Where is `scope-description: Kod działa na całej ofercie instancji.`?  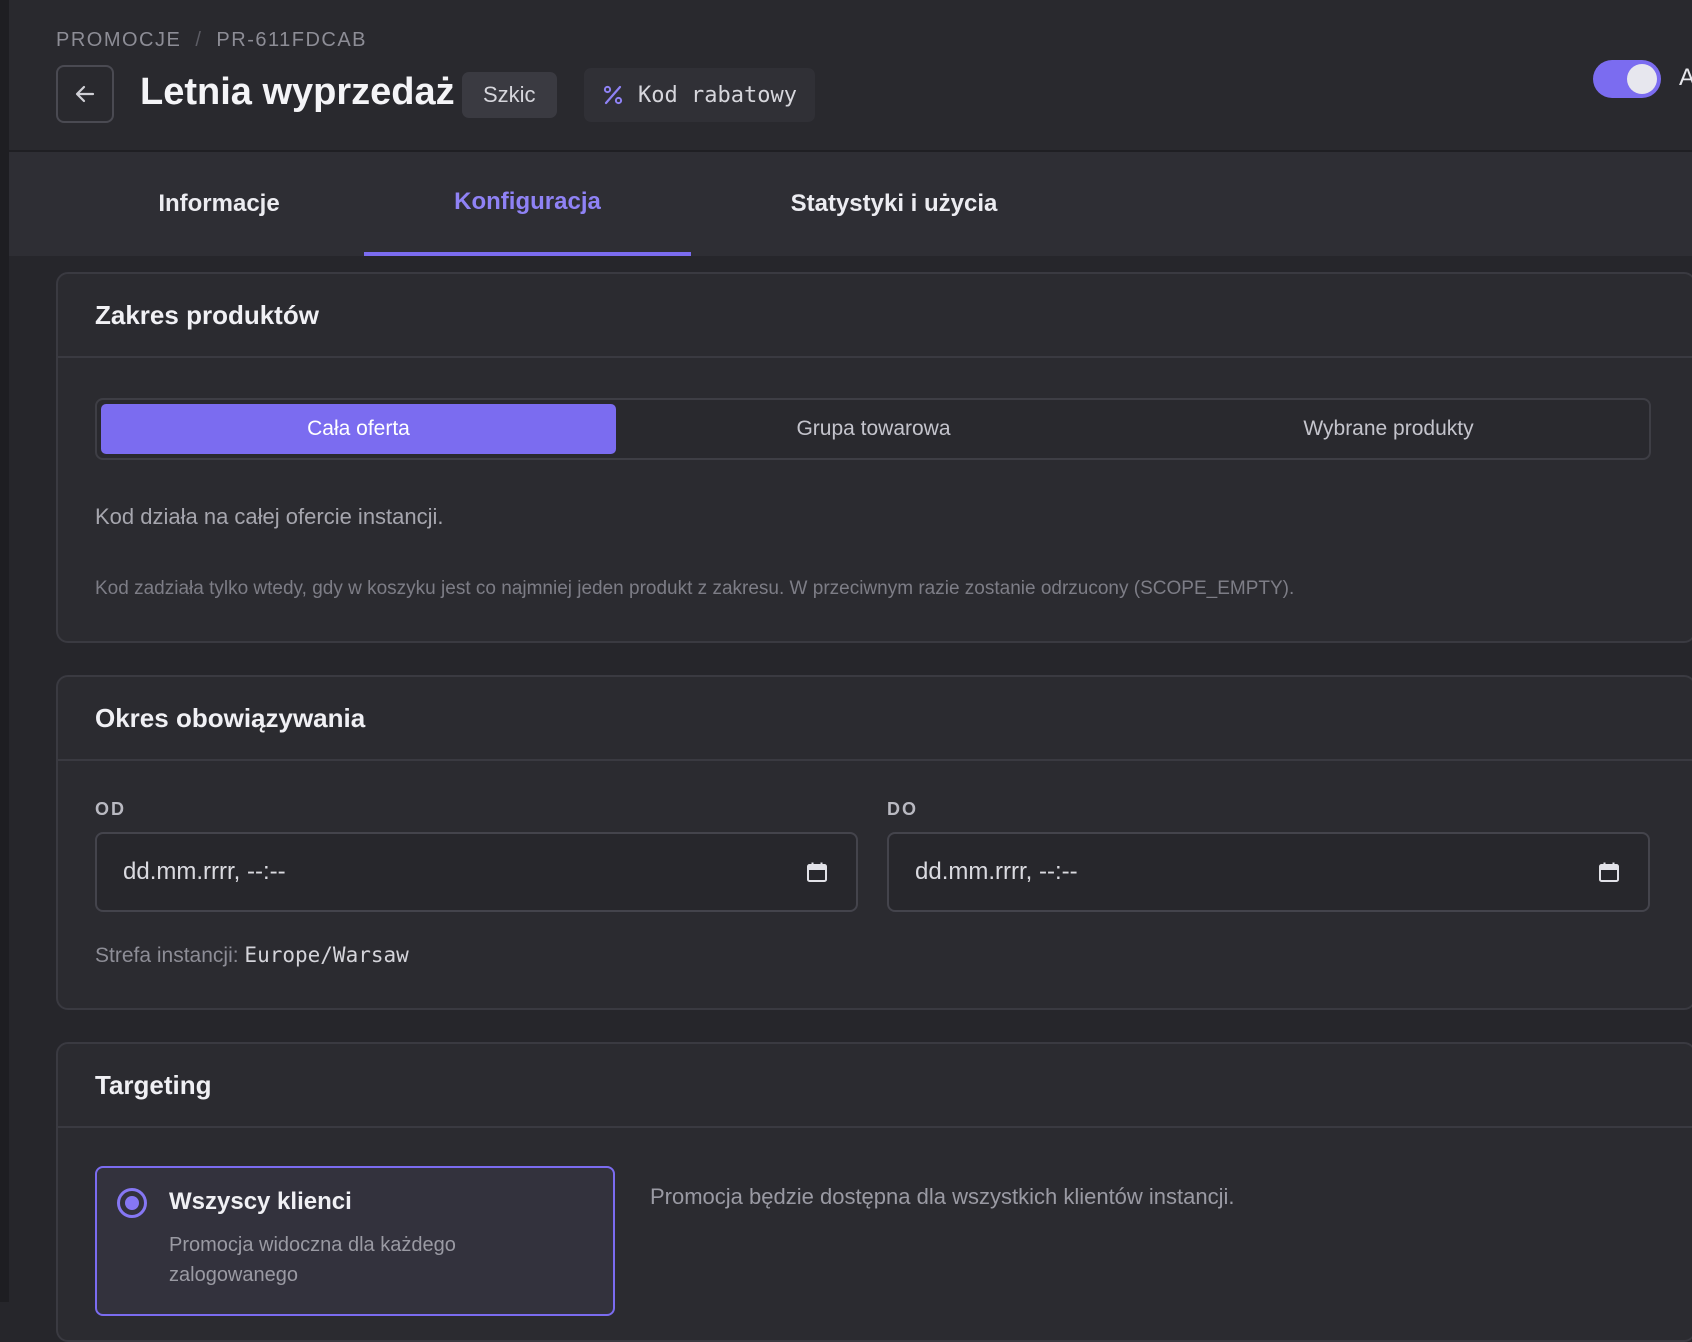
scope-description: Kod działa na całej ofercie instancji. is located at coordinates (269, 516).